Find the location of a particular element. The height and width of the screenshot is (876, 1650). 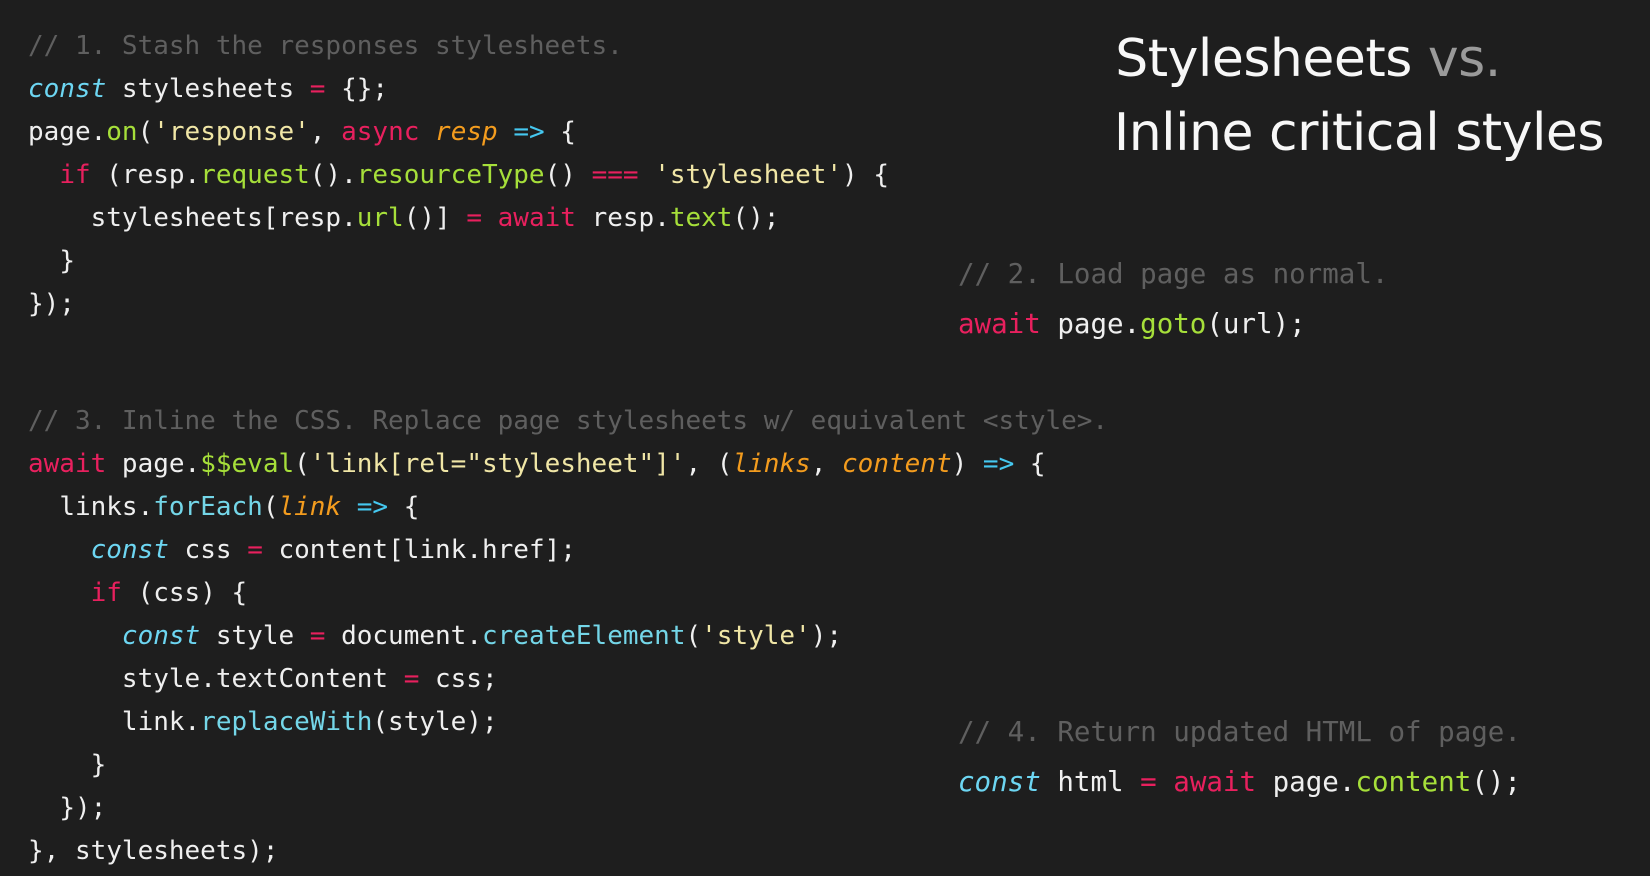

code-text: , ( is located at coordinates (709, 464).